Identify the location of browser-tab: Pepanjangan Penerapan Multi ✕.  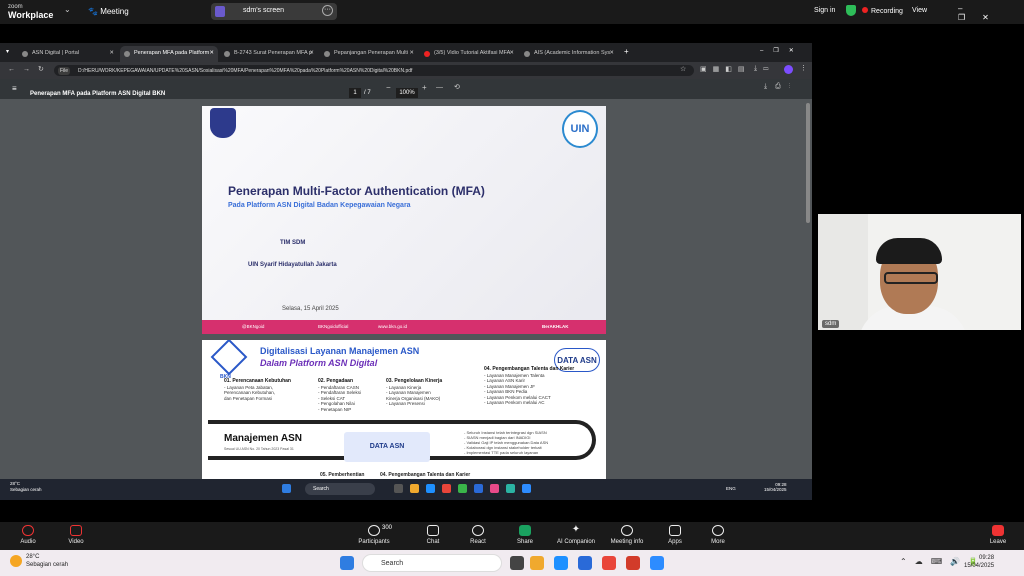
(369, 54).